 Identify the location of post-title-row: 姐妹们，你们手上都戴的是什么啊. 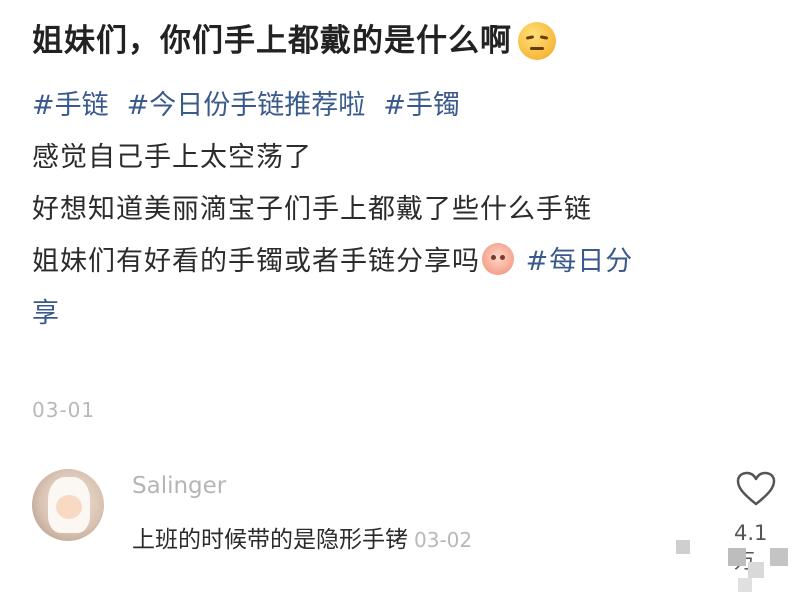
(402, 41).